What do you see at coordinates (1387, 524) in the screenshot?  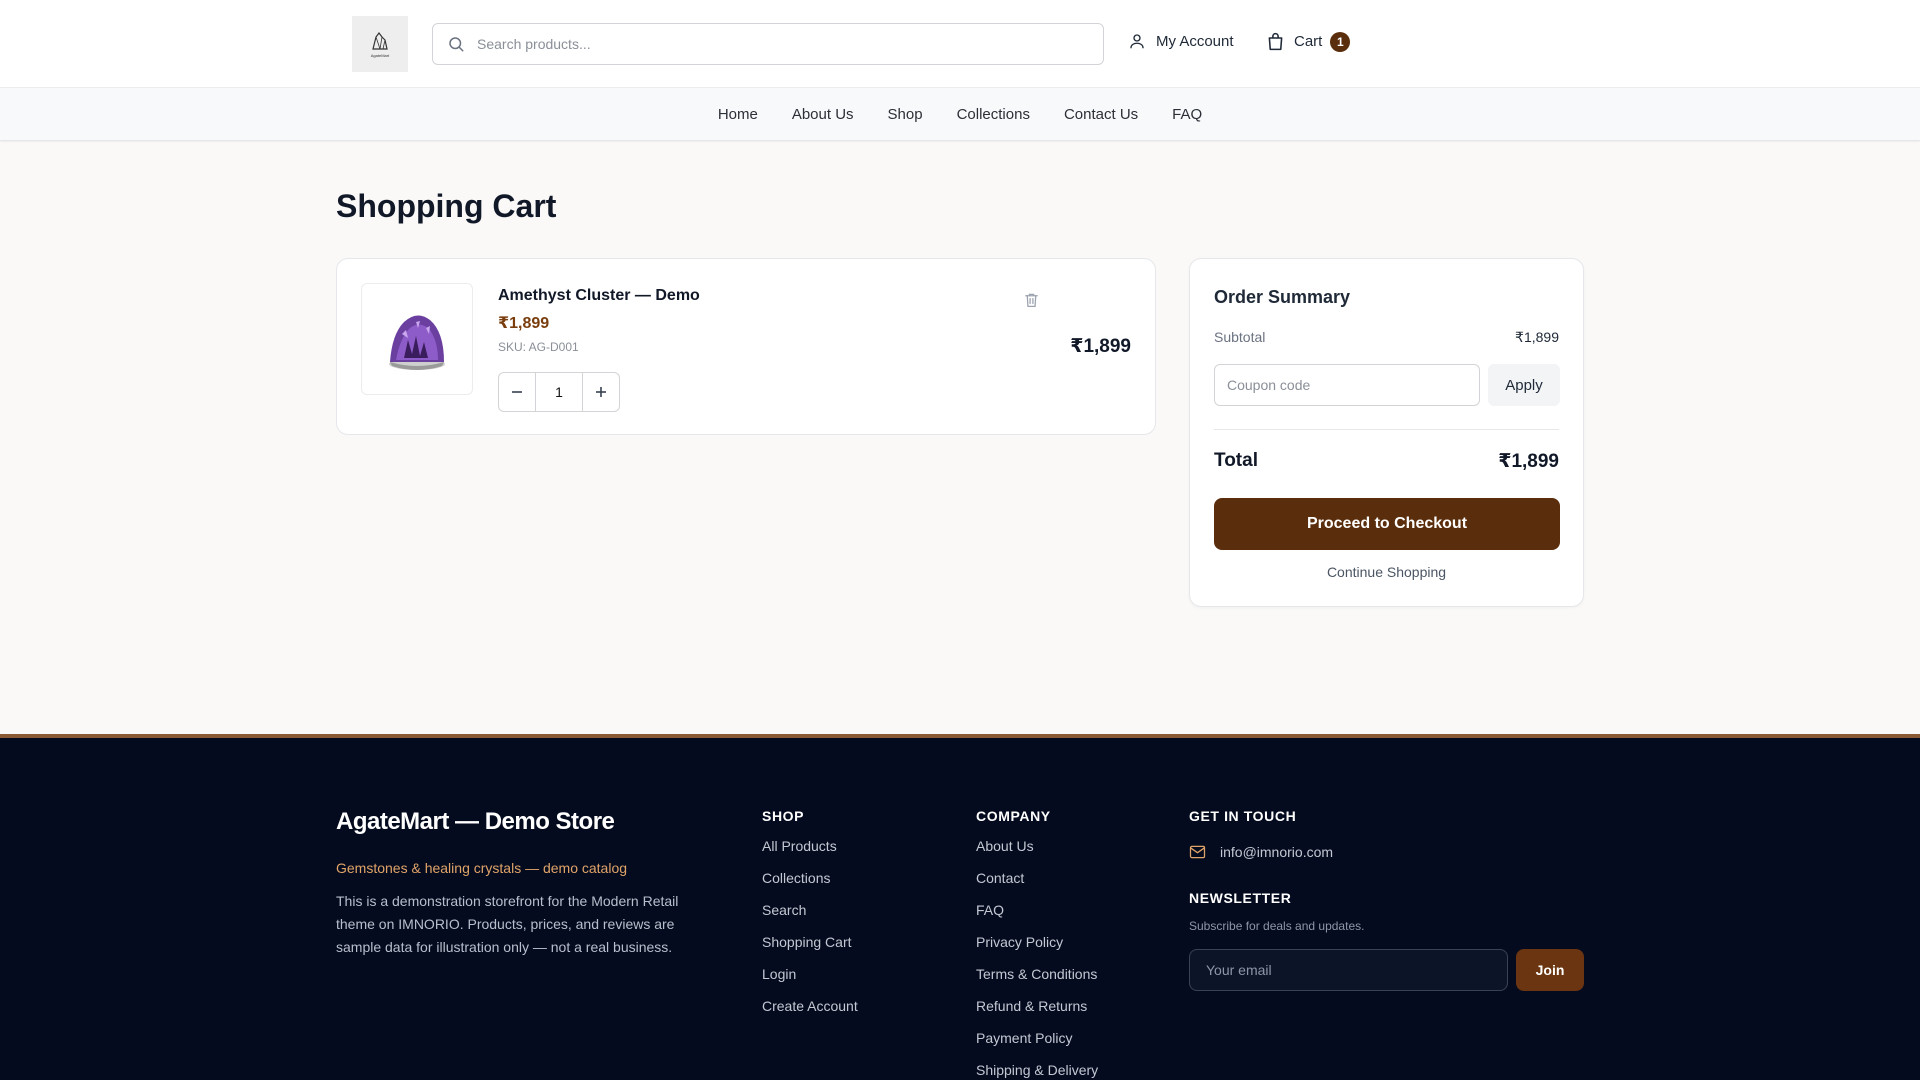 I see `proceed-to-checkout-button: Proceed to Checkout` at bounding box center [1387, 524].